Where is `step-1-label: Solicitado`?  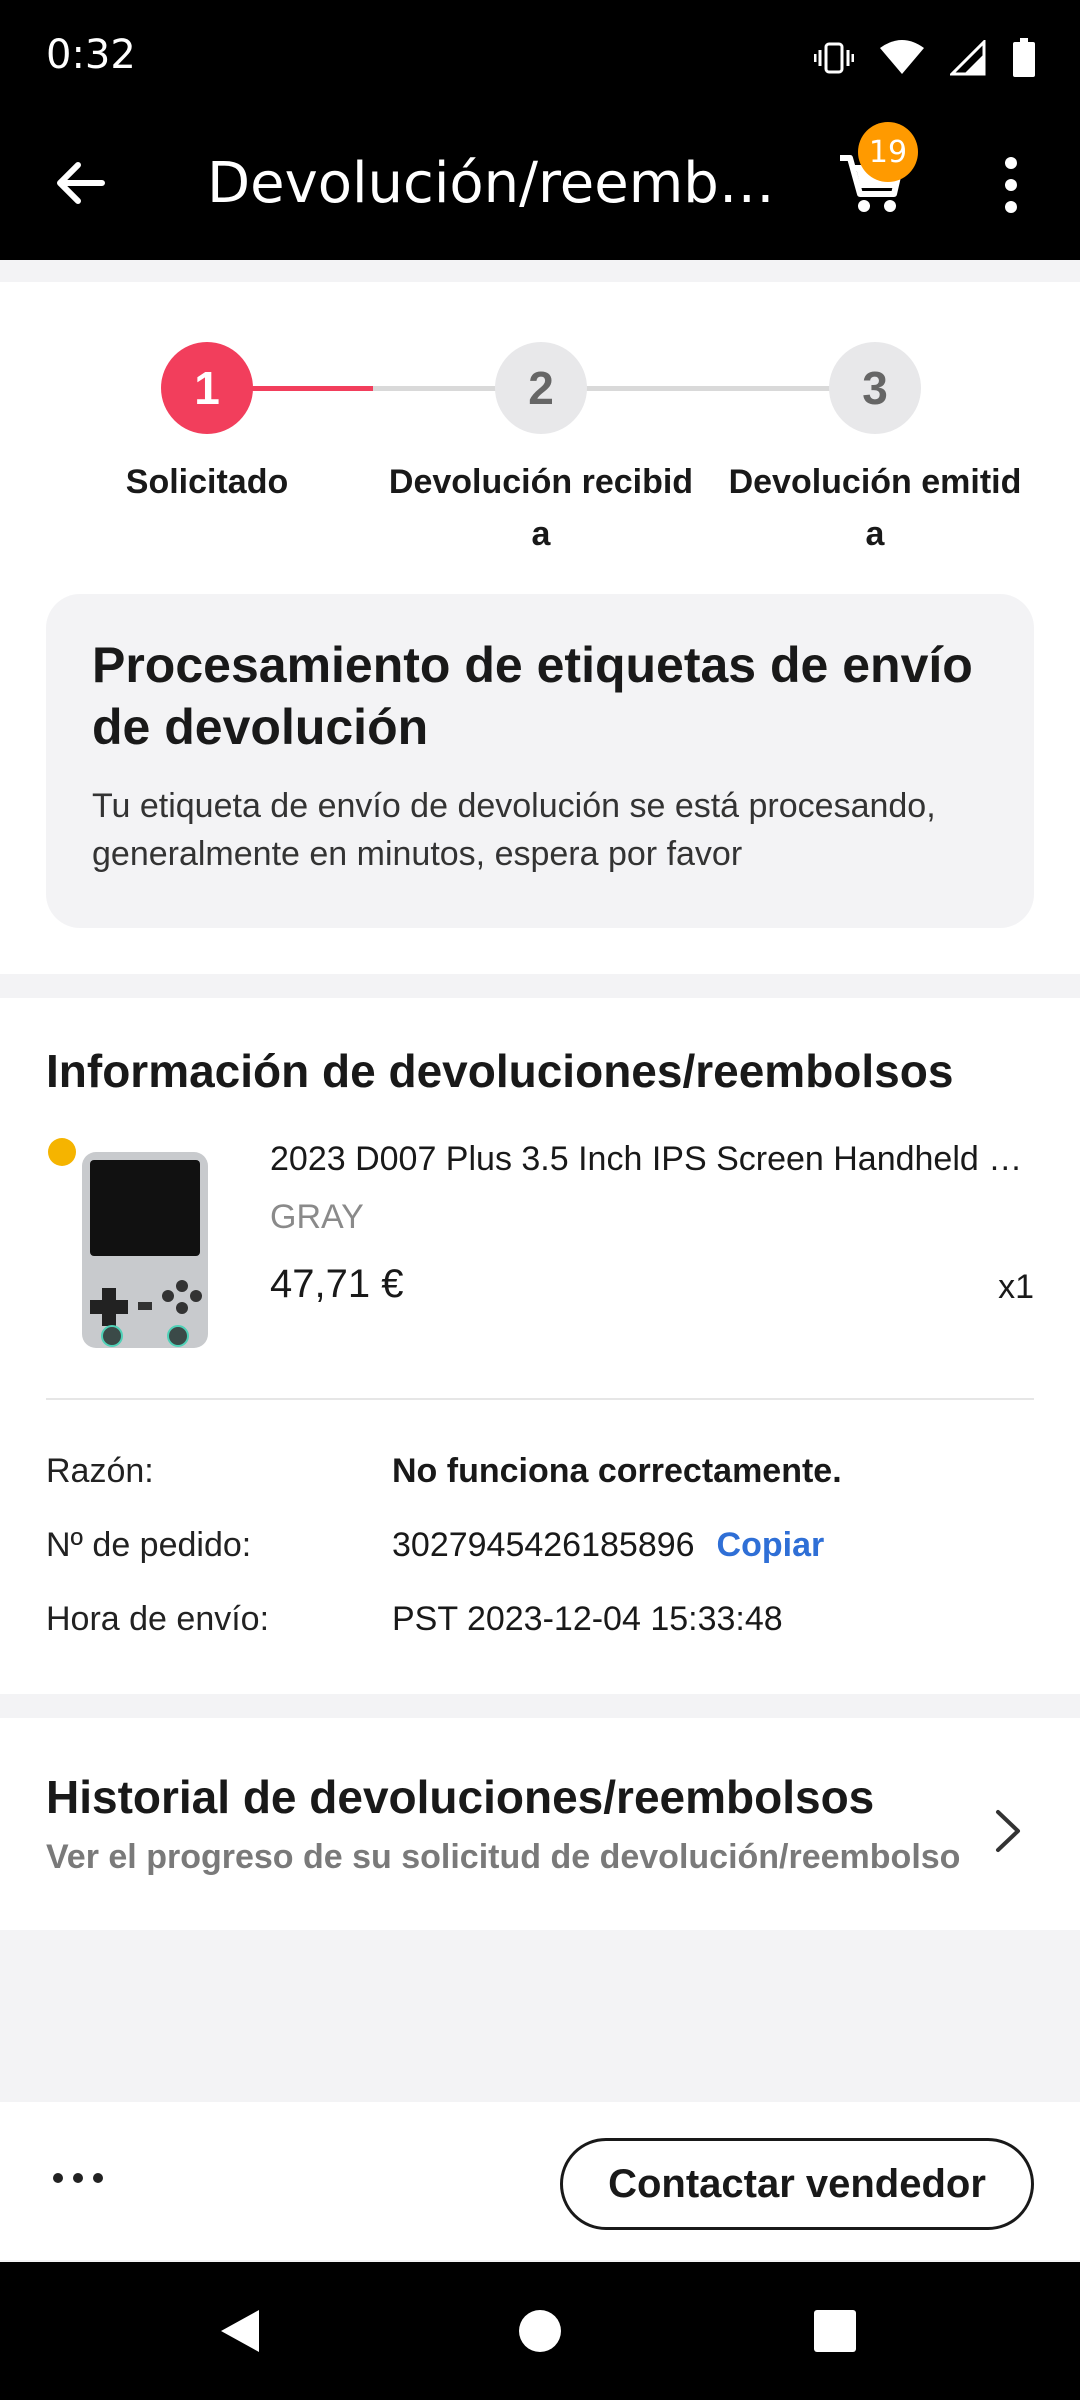 step-1-label: Solicitado is located at coordinates (207, 482).